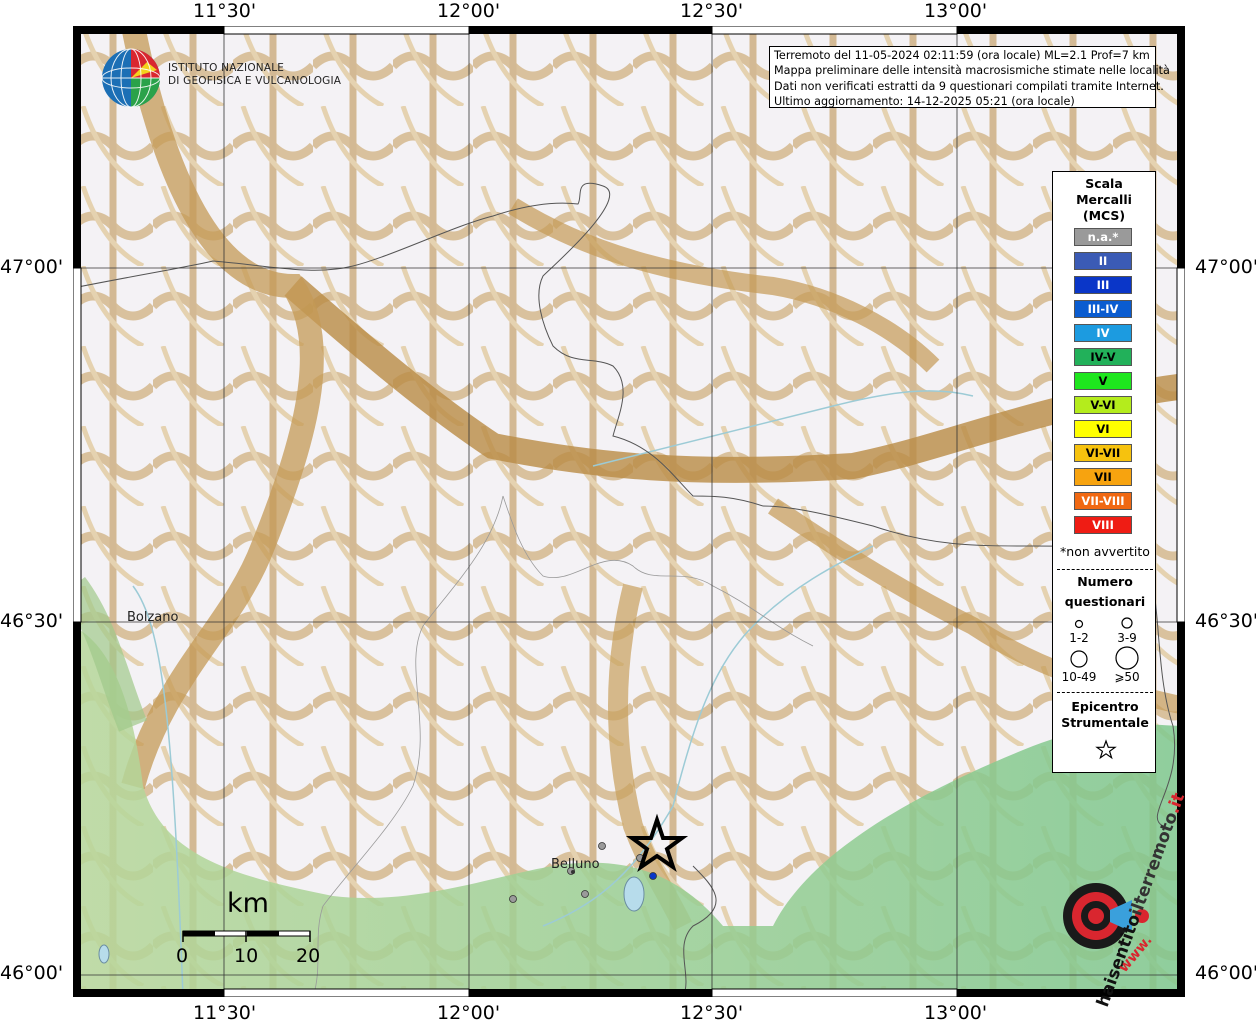  Describe the element at coordinates (956, 11) in the screenshot. I see `top-tick-4: 13°00'` at that location.